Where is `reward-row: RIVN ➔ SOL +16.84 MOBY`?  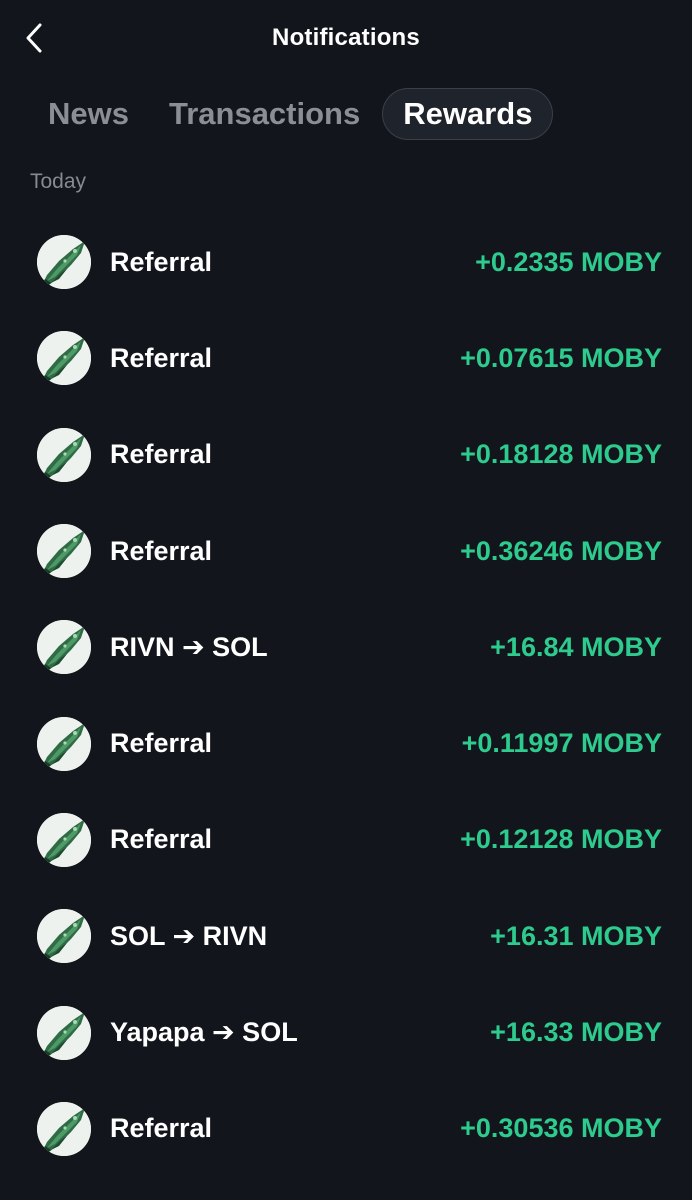
reward-row: RIVN ➔ SOL +16.84 MOBY is located at coordinates (346, 647).